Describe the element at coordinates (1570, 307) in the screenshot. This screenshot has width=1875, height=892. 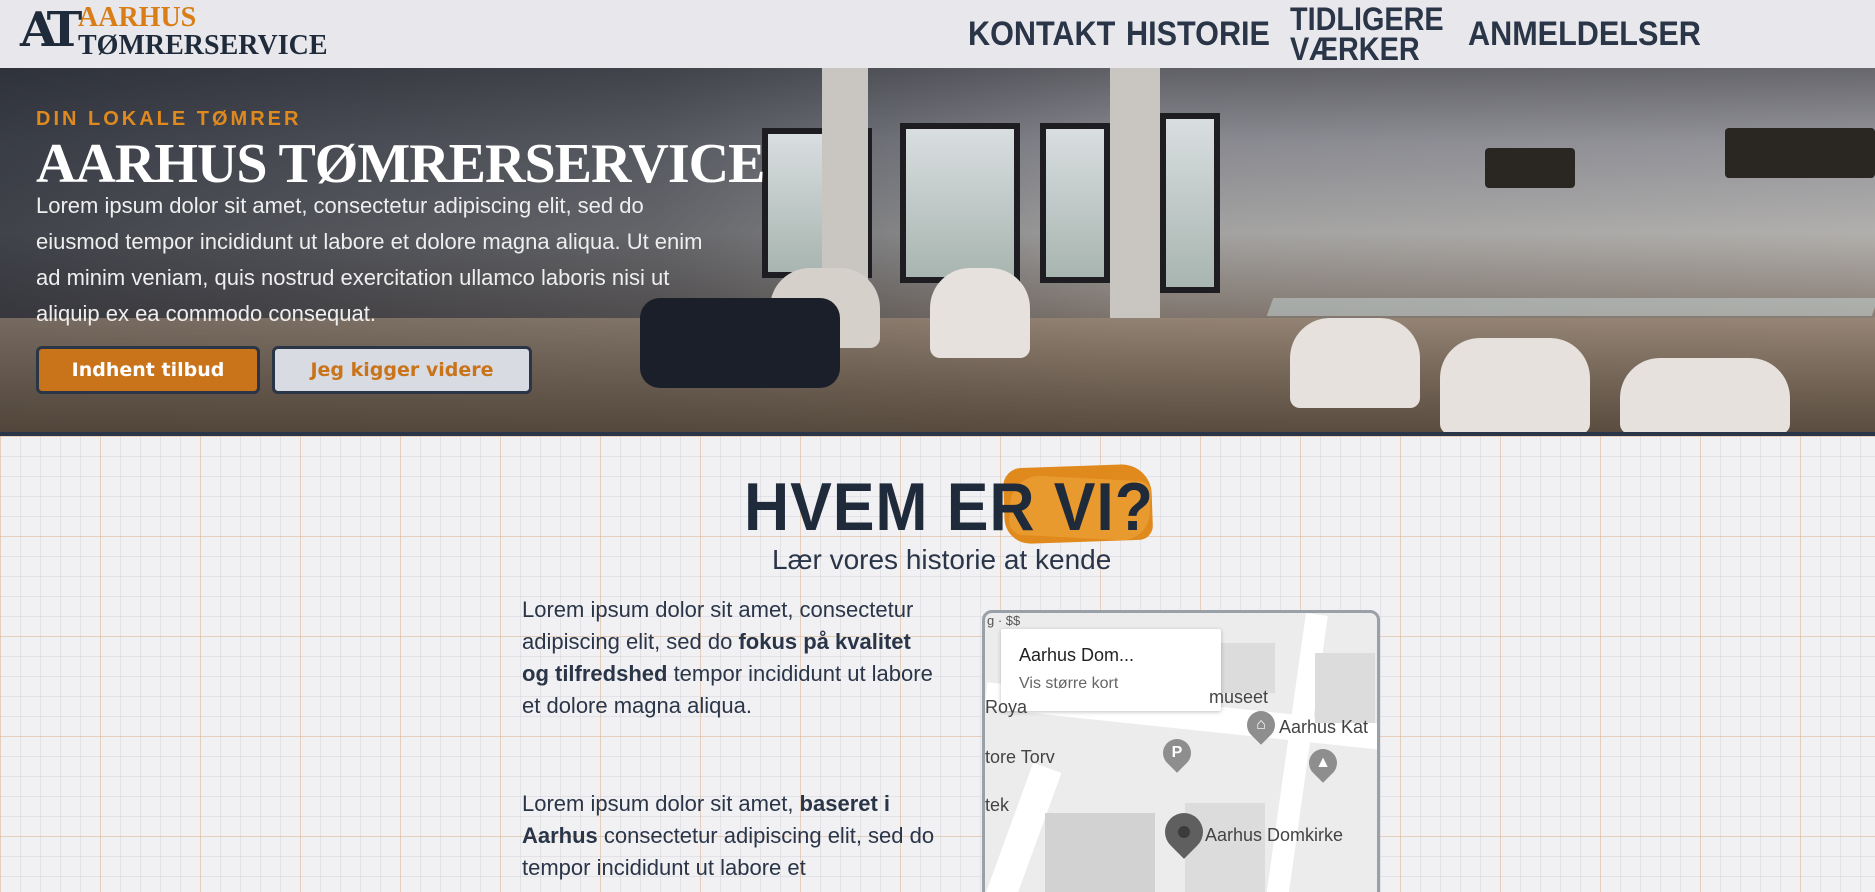
I see `hero-table-decoration` at that location.